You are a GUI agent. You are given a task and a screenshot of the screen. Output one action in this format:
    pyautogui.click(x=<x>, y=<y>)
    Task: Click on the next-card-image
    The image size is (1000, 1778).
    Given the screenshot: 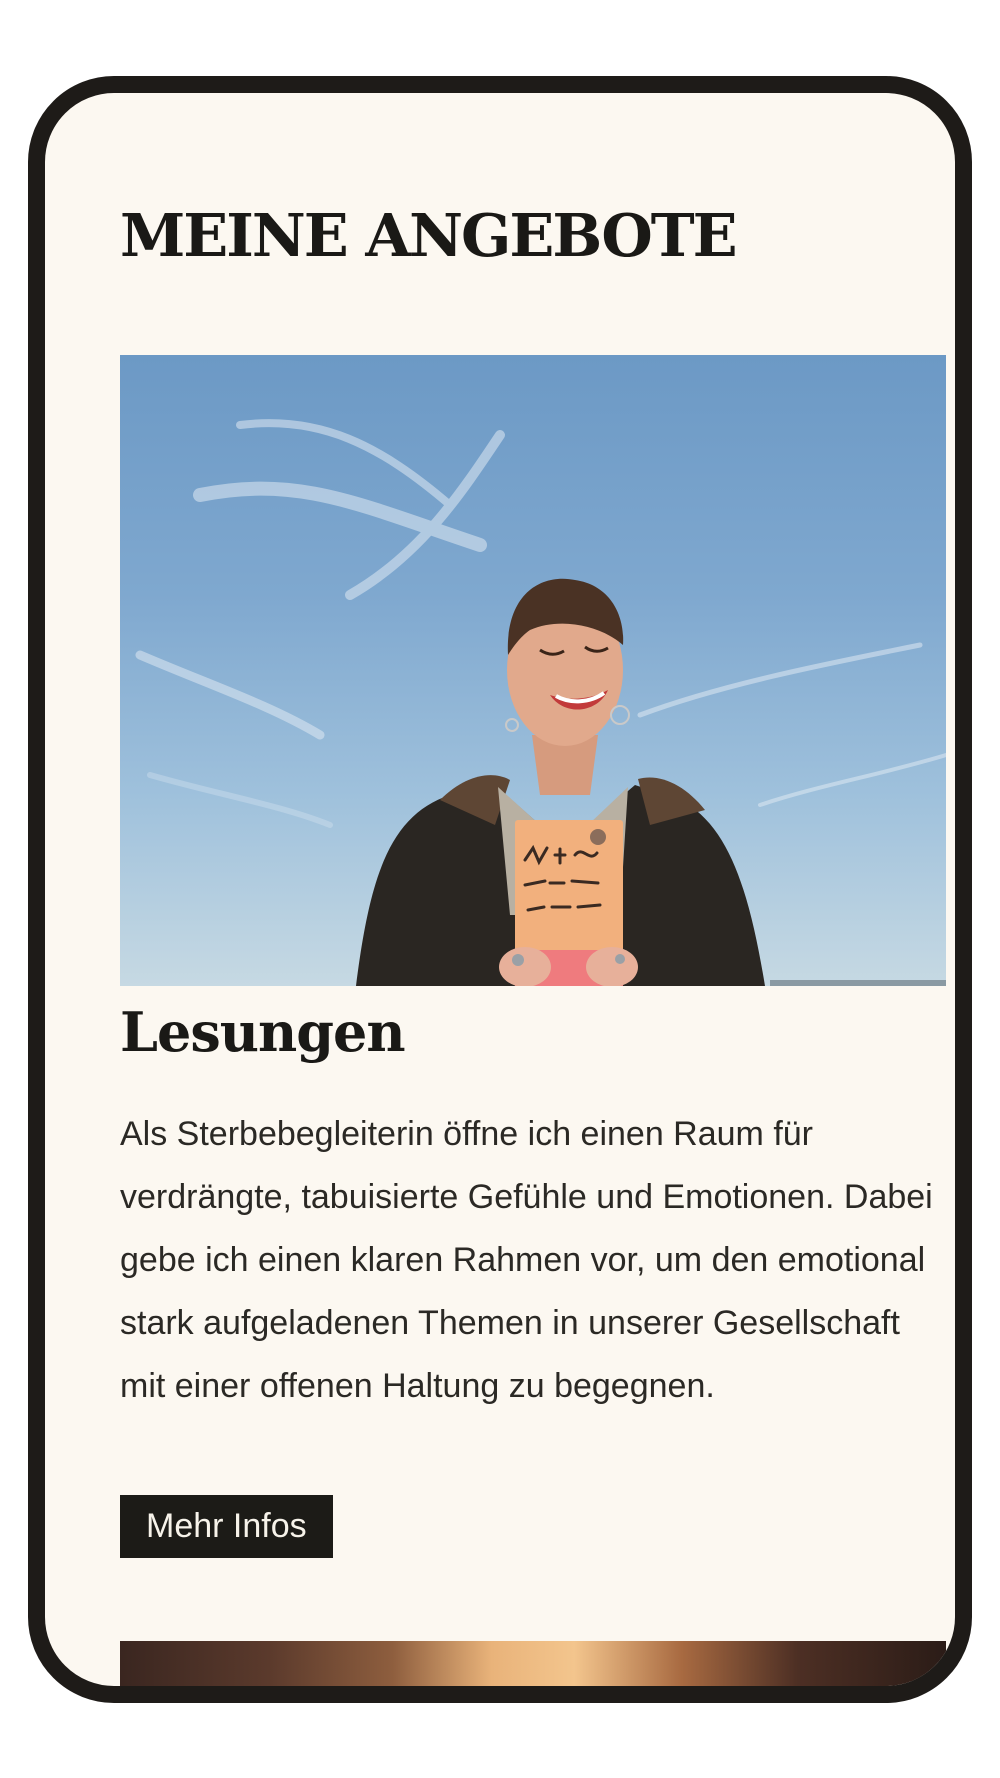 What is the action you would take?
    pyautogui.click(x=533, y=1663)
    